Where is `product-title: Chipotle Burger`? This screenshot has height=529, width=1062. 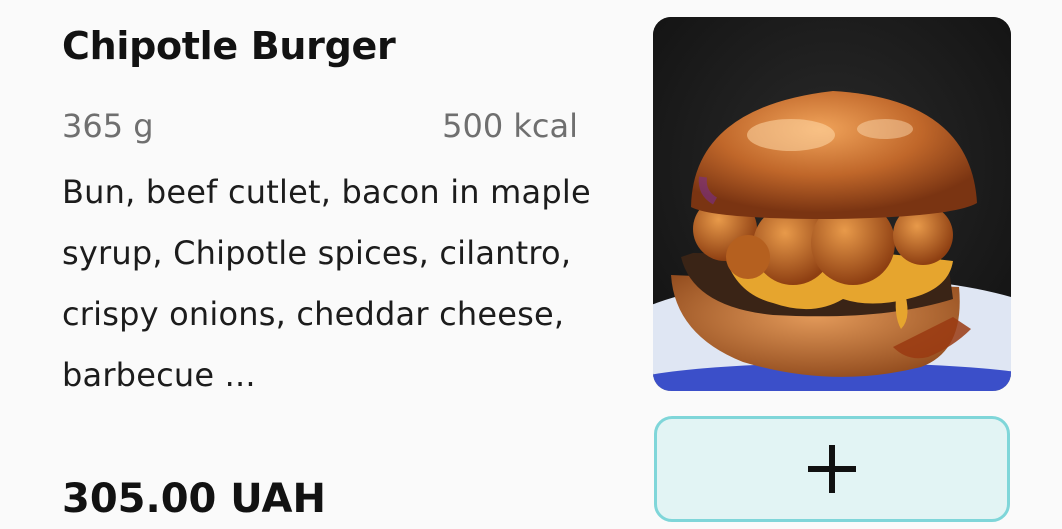
product-title: Chipotle Burger is located at coordinates (229, 46).